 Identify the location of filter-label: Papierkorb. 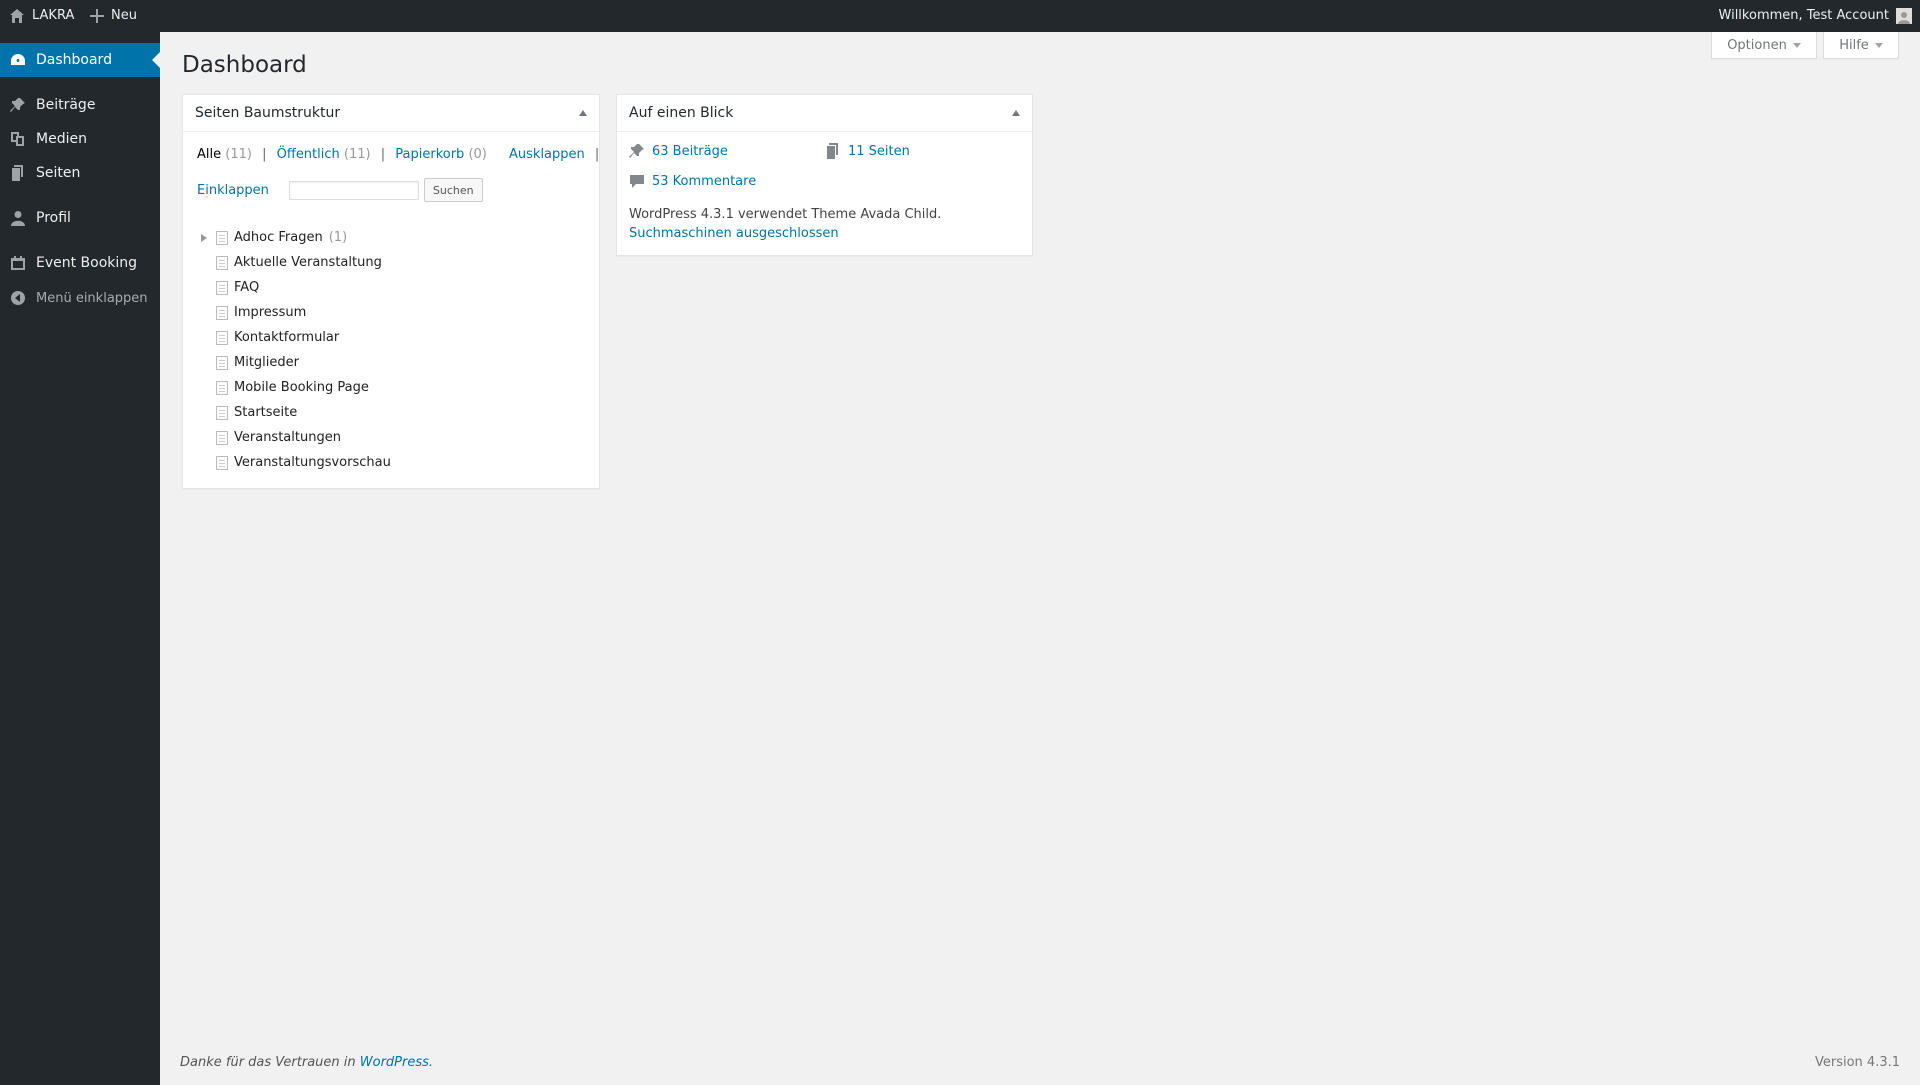
(430, 154).